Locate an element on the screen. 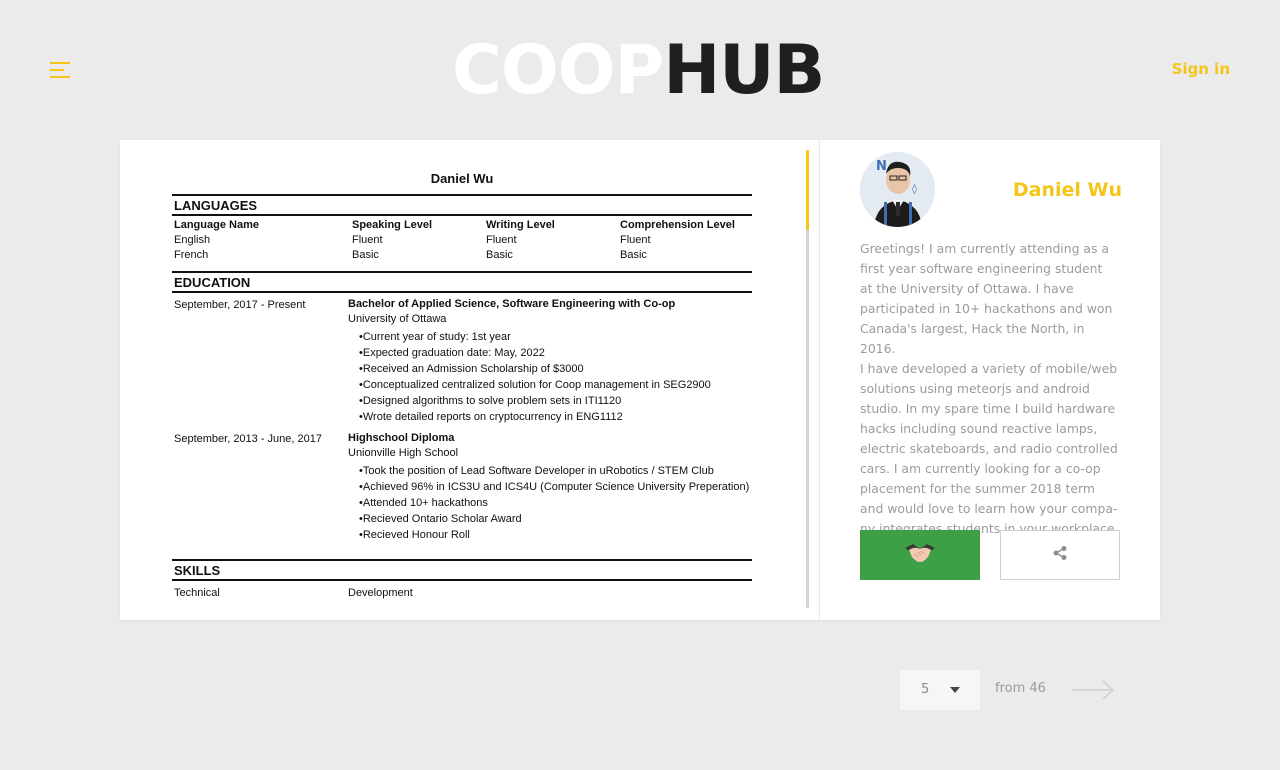  education-school: Unionville High School is located at coordinates (403, 453).